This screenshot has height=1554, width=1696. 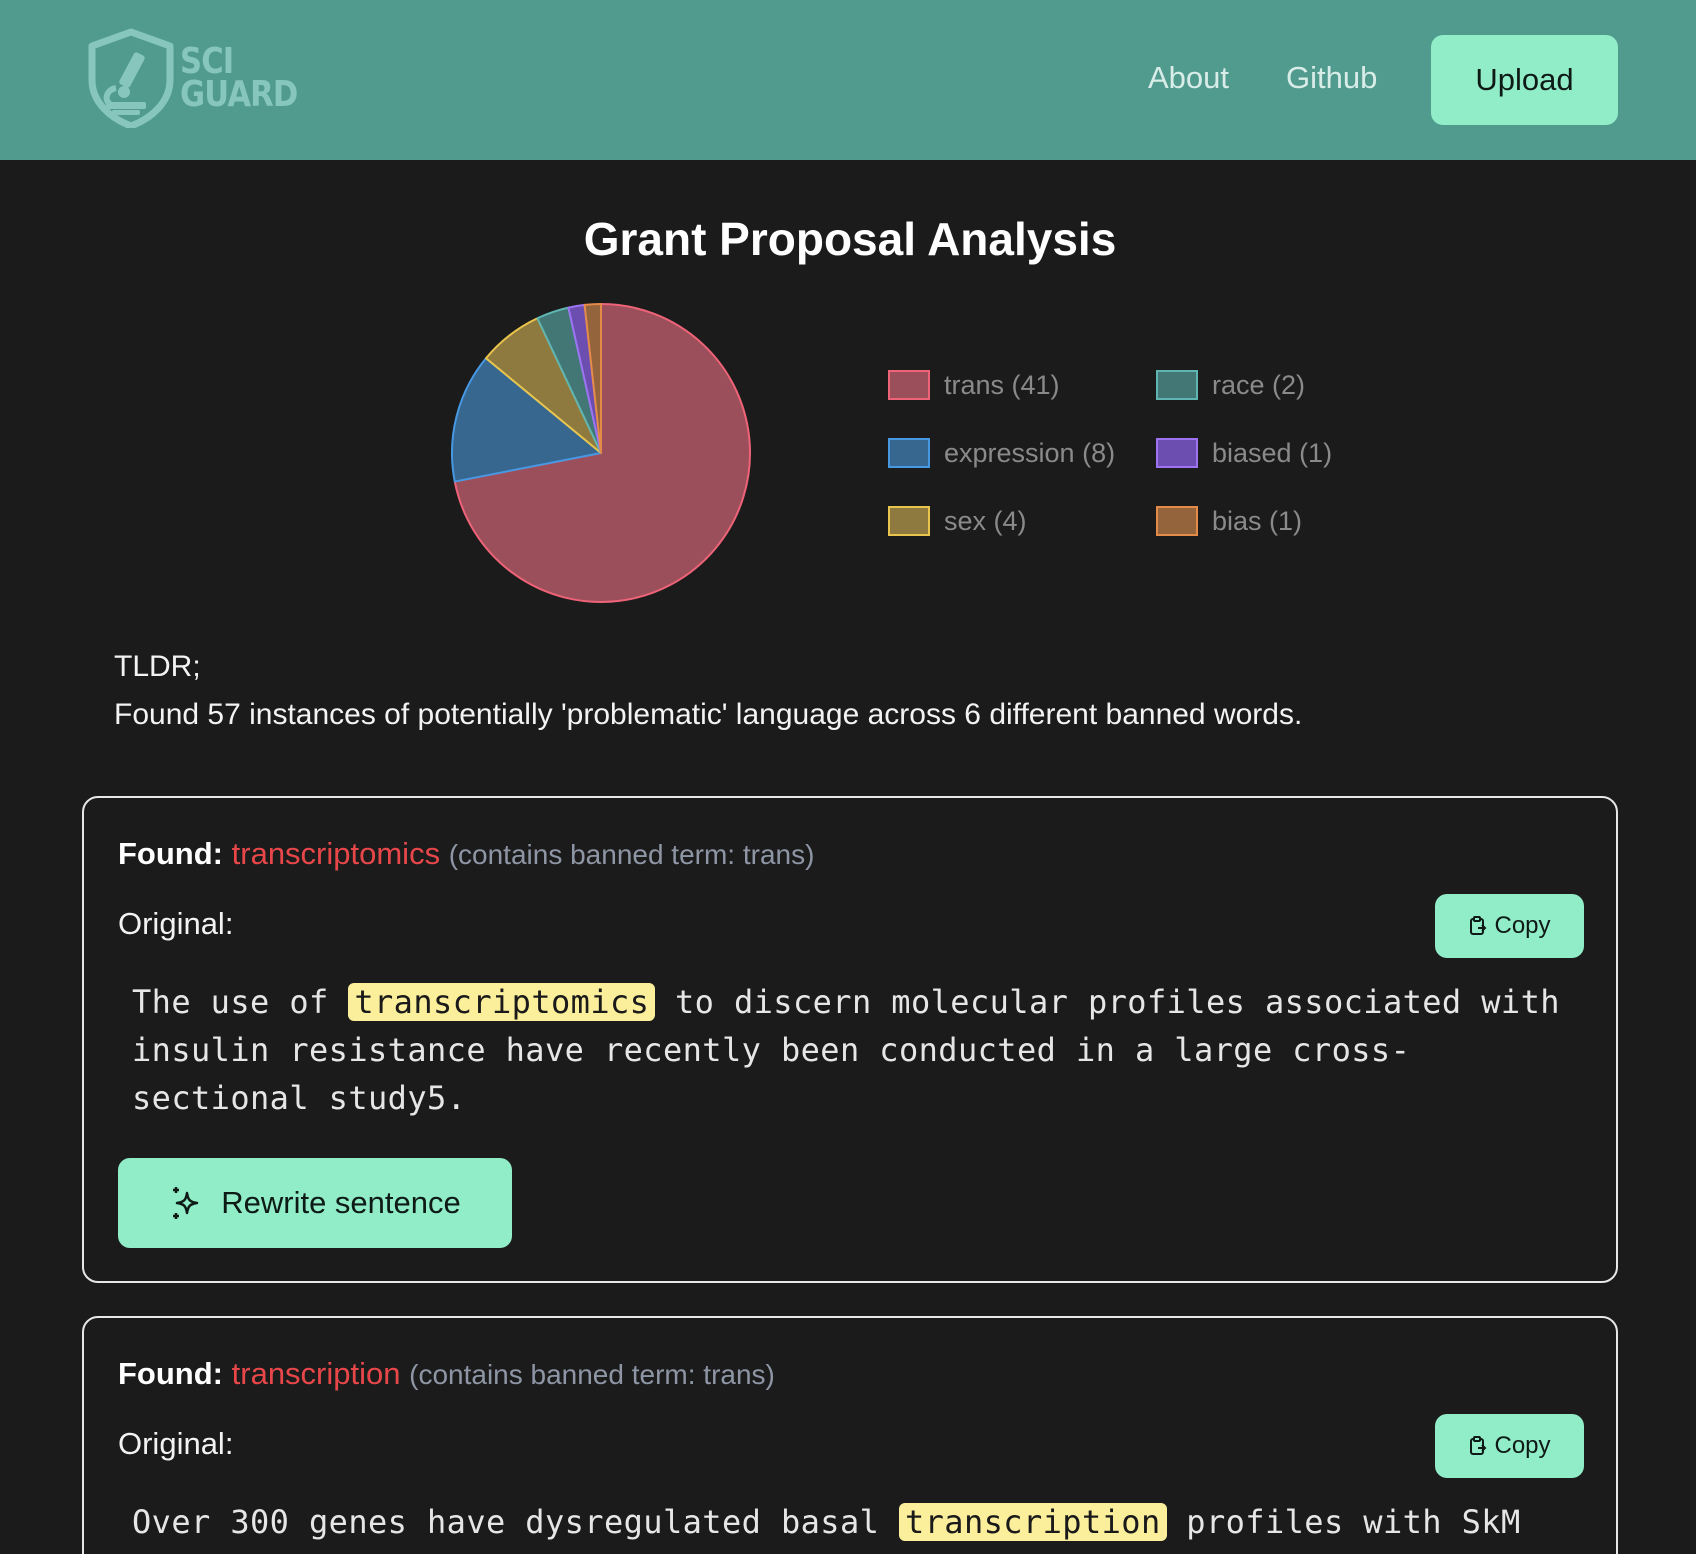 What do you see at coordinates (1002, 385) in the screenshot?
I see `legend-label: trans (41)` at bounding box center [1002, 385].